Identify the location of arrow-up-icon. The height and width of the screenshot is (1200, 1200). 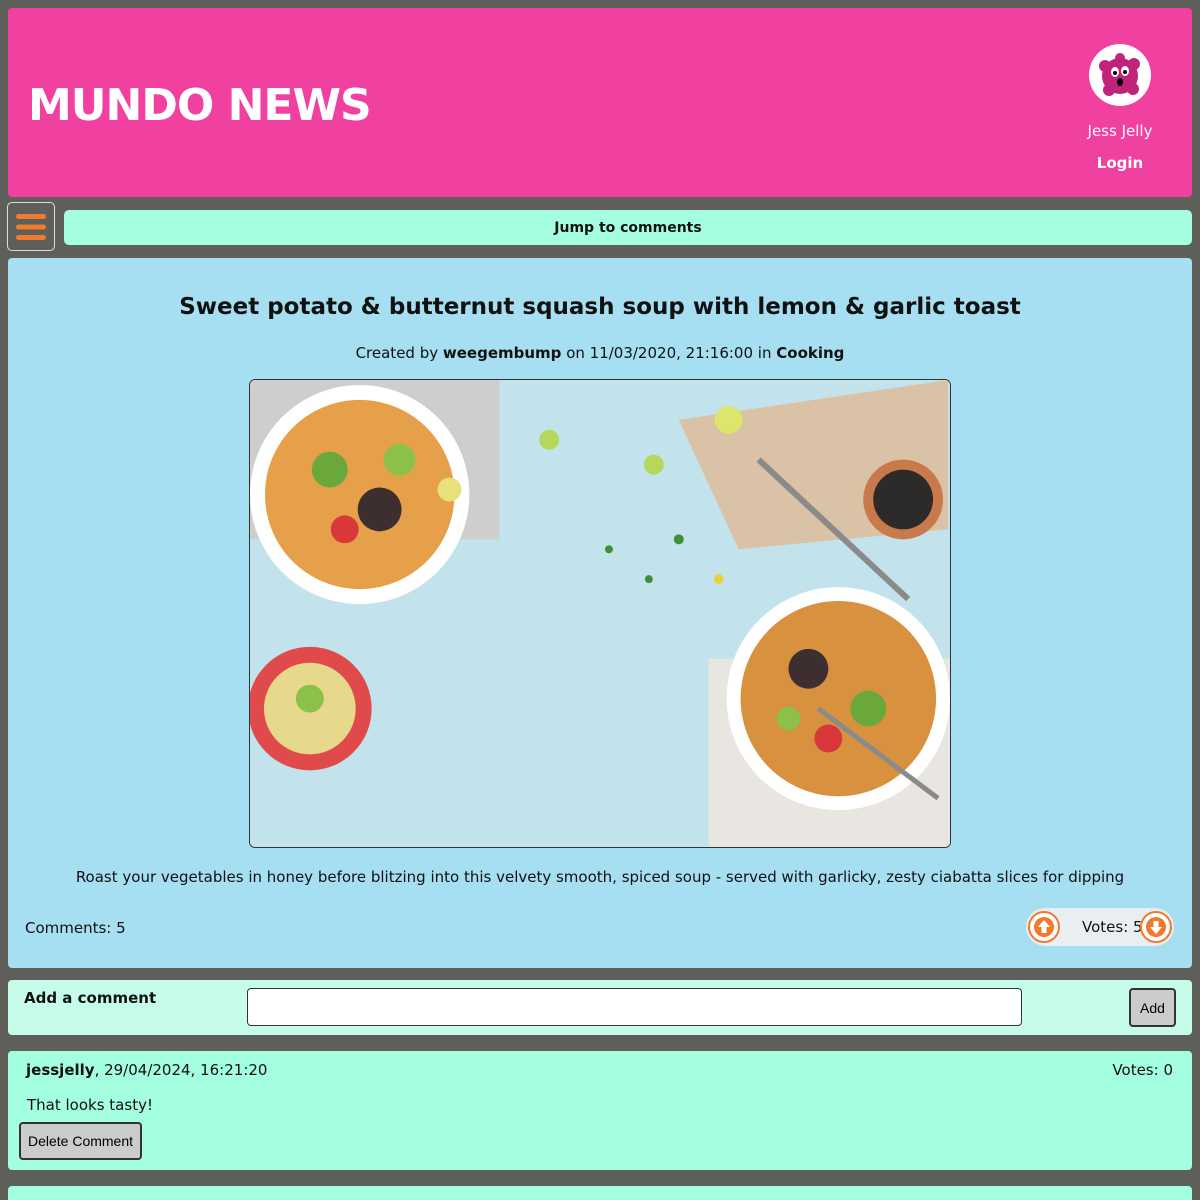
(1044, 927).